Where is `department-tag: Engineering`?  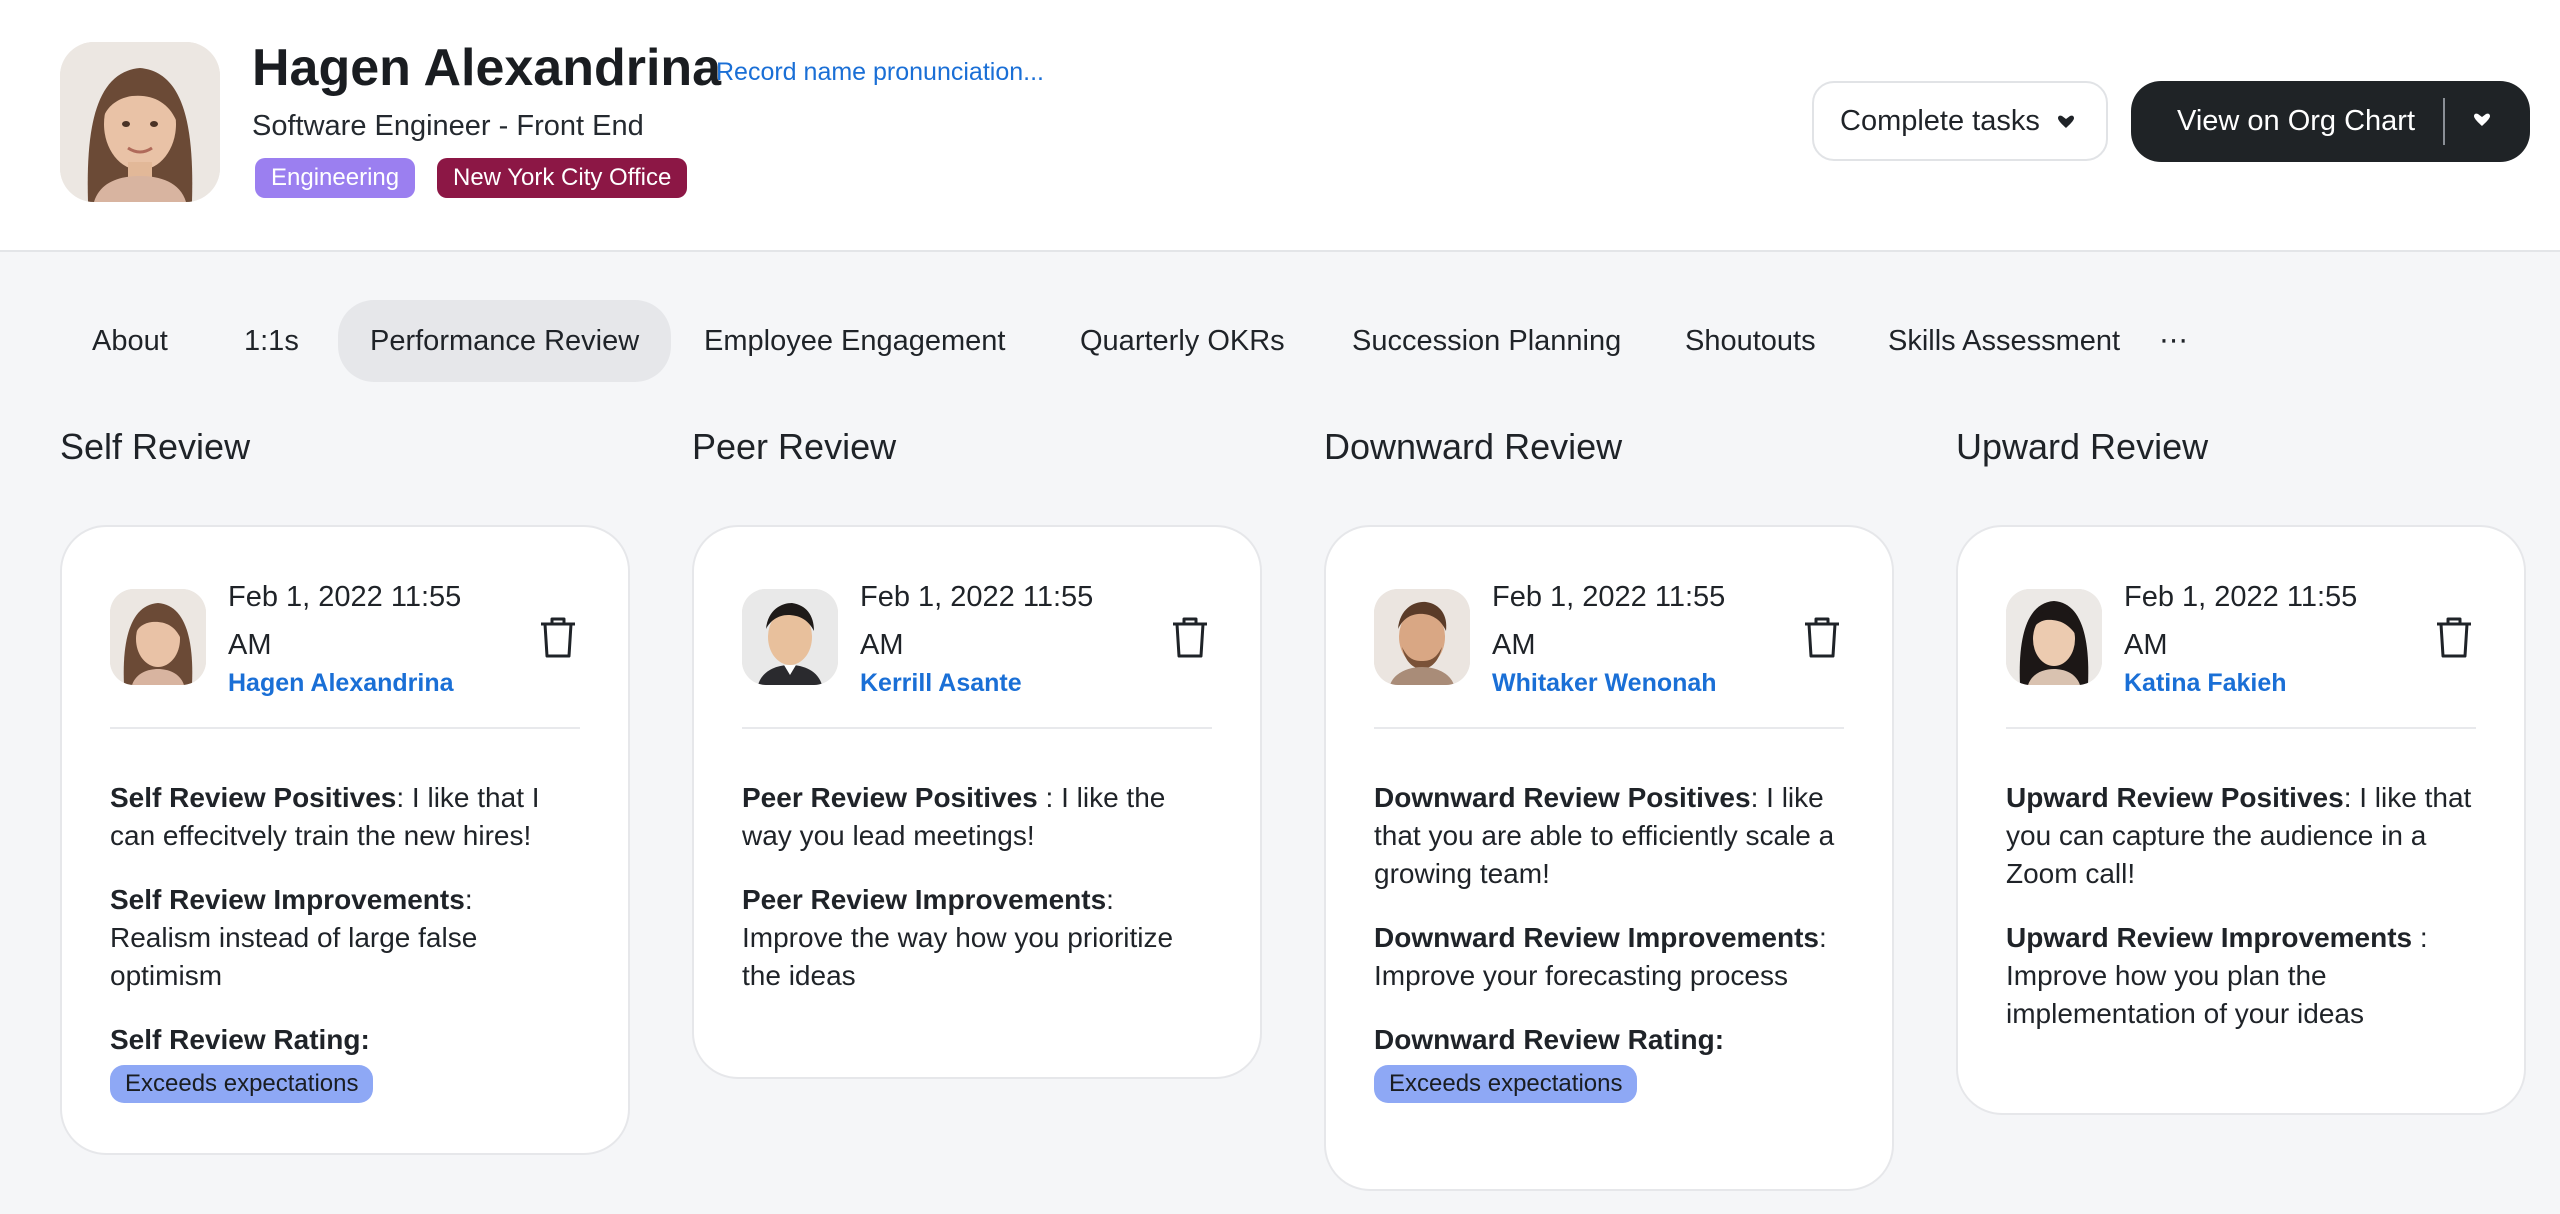 department-tag: Engineering is located at coordinates (335, 178).